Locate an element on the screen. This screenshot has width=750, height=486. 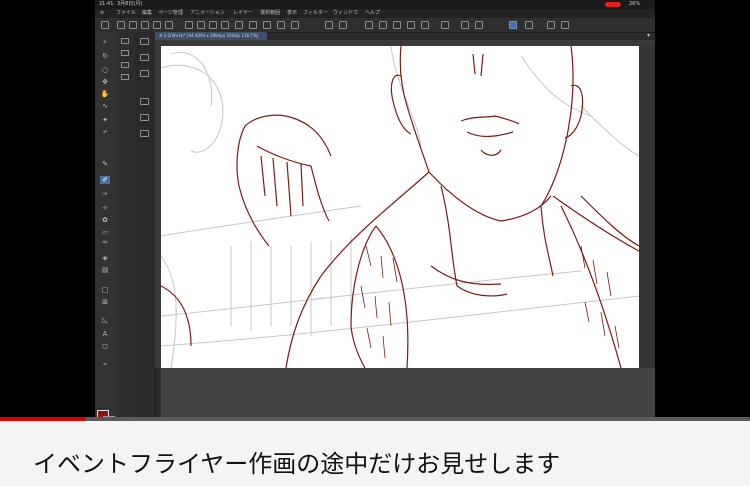
undo-icon is located at coordinates (329, 25).